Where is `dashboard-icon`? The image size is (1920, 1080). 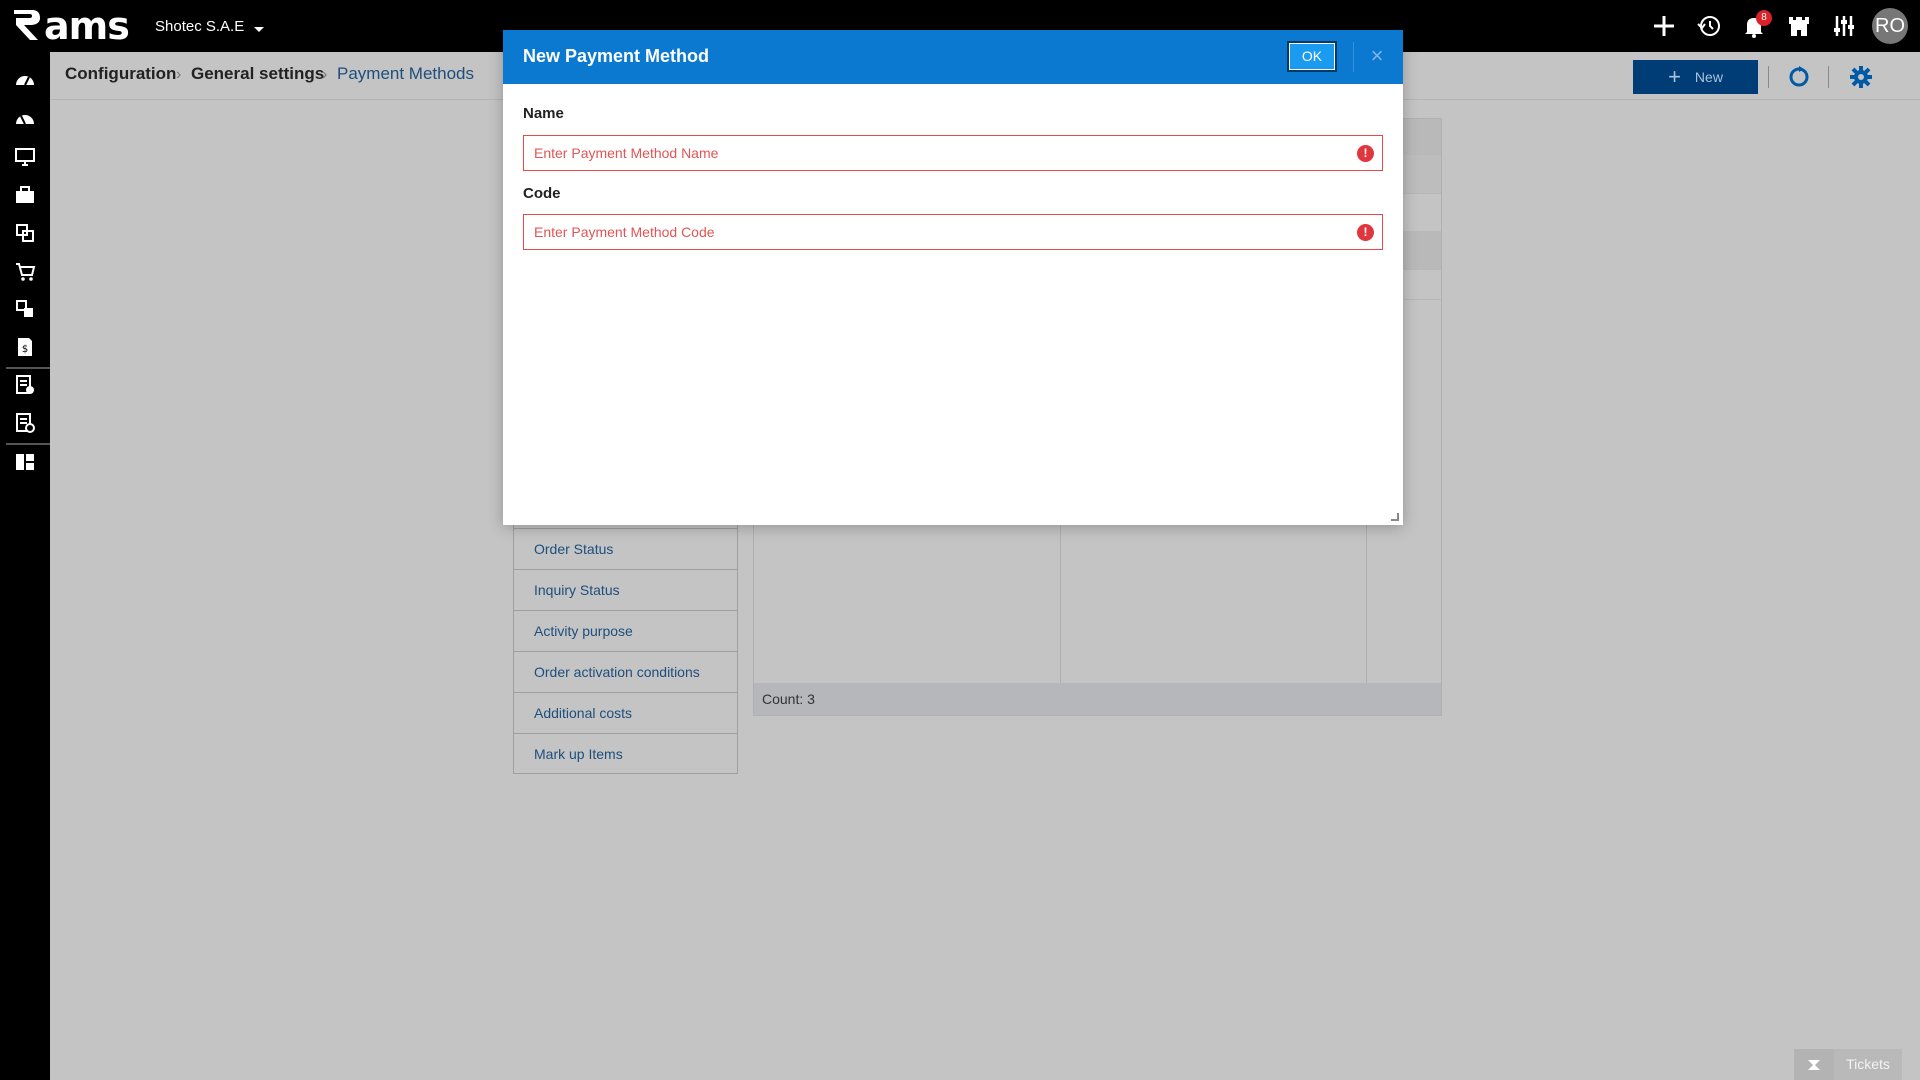
dashboard-icon is located at coordinates (25, 81).